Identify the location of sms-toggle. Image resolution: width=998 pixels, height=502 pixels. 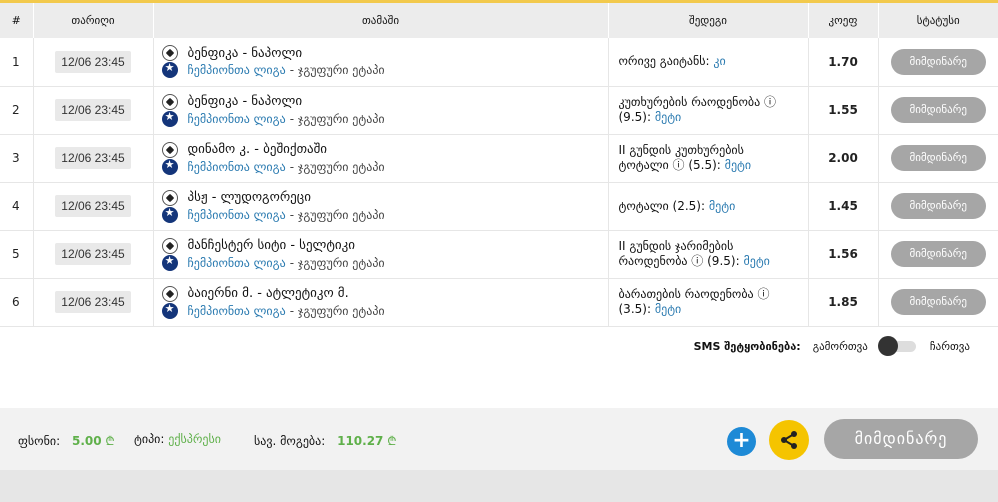
(898, 346).